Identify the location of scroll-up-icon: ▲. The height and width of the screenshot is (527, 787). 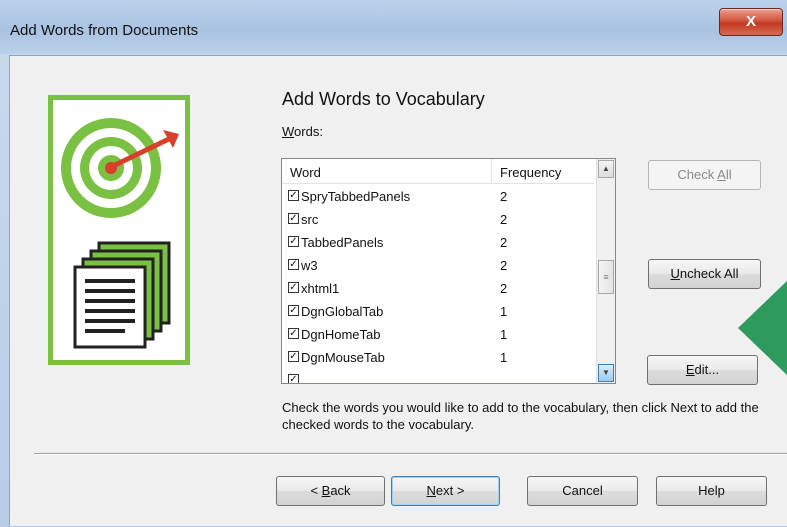
(606, 169).